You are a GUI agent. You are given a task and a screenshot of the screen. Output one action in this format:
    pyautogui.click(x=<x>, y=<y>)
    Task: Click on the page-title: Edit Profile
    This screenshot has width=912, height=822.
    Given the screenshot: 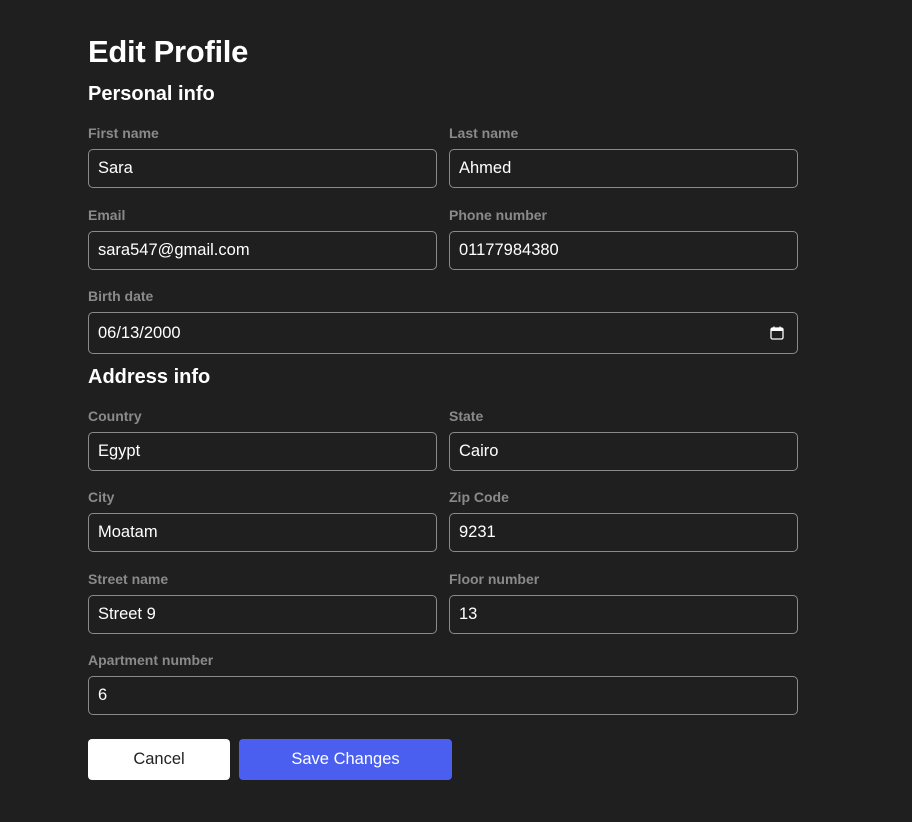 What is the action you would take?
    pyautogui.click(x=168, y=51)
    